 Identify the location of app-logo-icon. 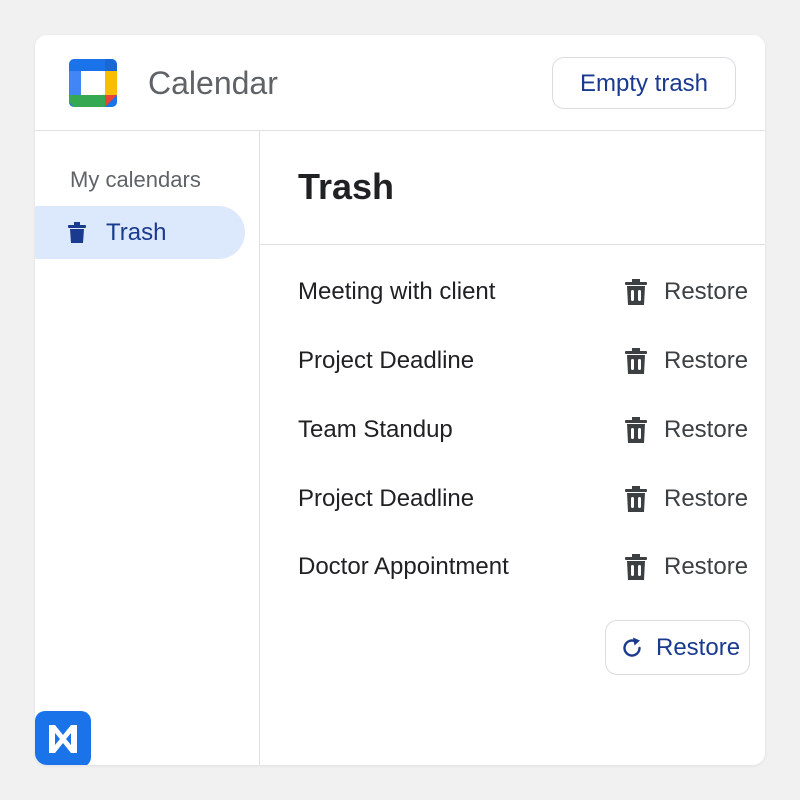
(63, 739).